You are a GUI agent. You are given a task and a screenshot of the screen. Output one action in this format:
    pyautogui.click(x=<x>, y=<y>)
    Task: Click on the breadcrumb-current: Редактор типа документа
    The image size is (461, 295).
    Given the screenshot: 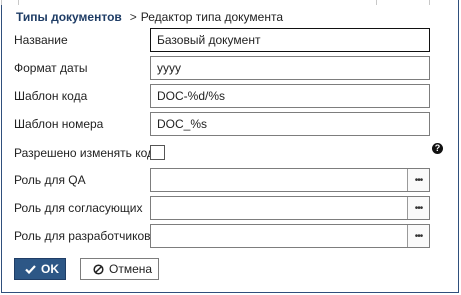 What is the action you would take?
    pyautogui.click(x=212, y=17)
    